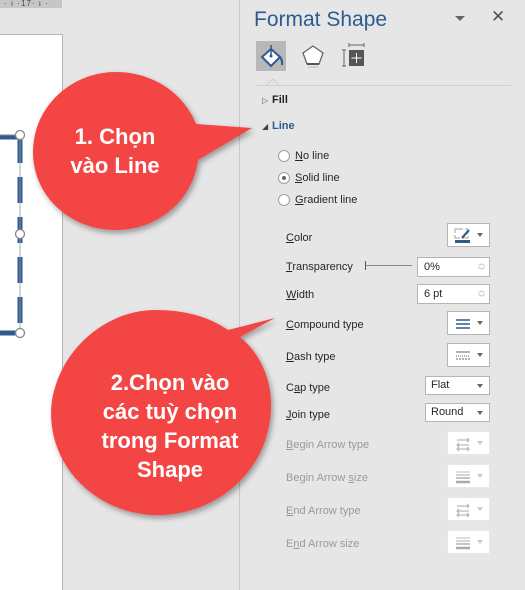 The height and width of the screenshot is (590, 525). I want to click on radio-label: Gradient line, so click(326, 200).